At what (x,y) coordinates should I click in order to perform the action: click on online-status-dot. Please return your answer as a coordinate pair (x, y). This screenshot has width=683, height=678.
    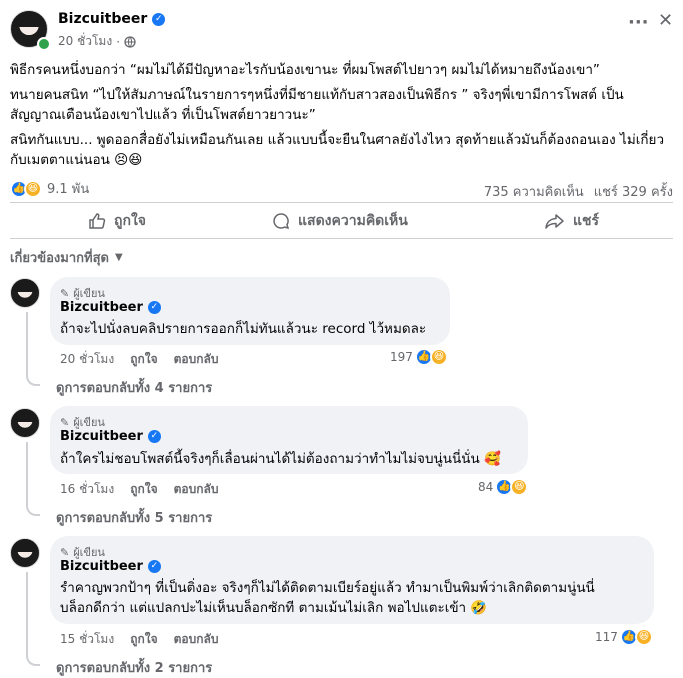
    Looking at the image, I should click on (44, 44).